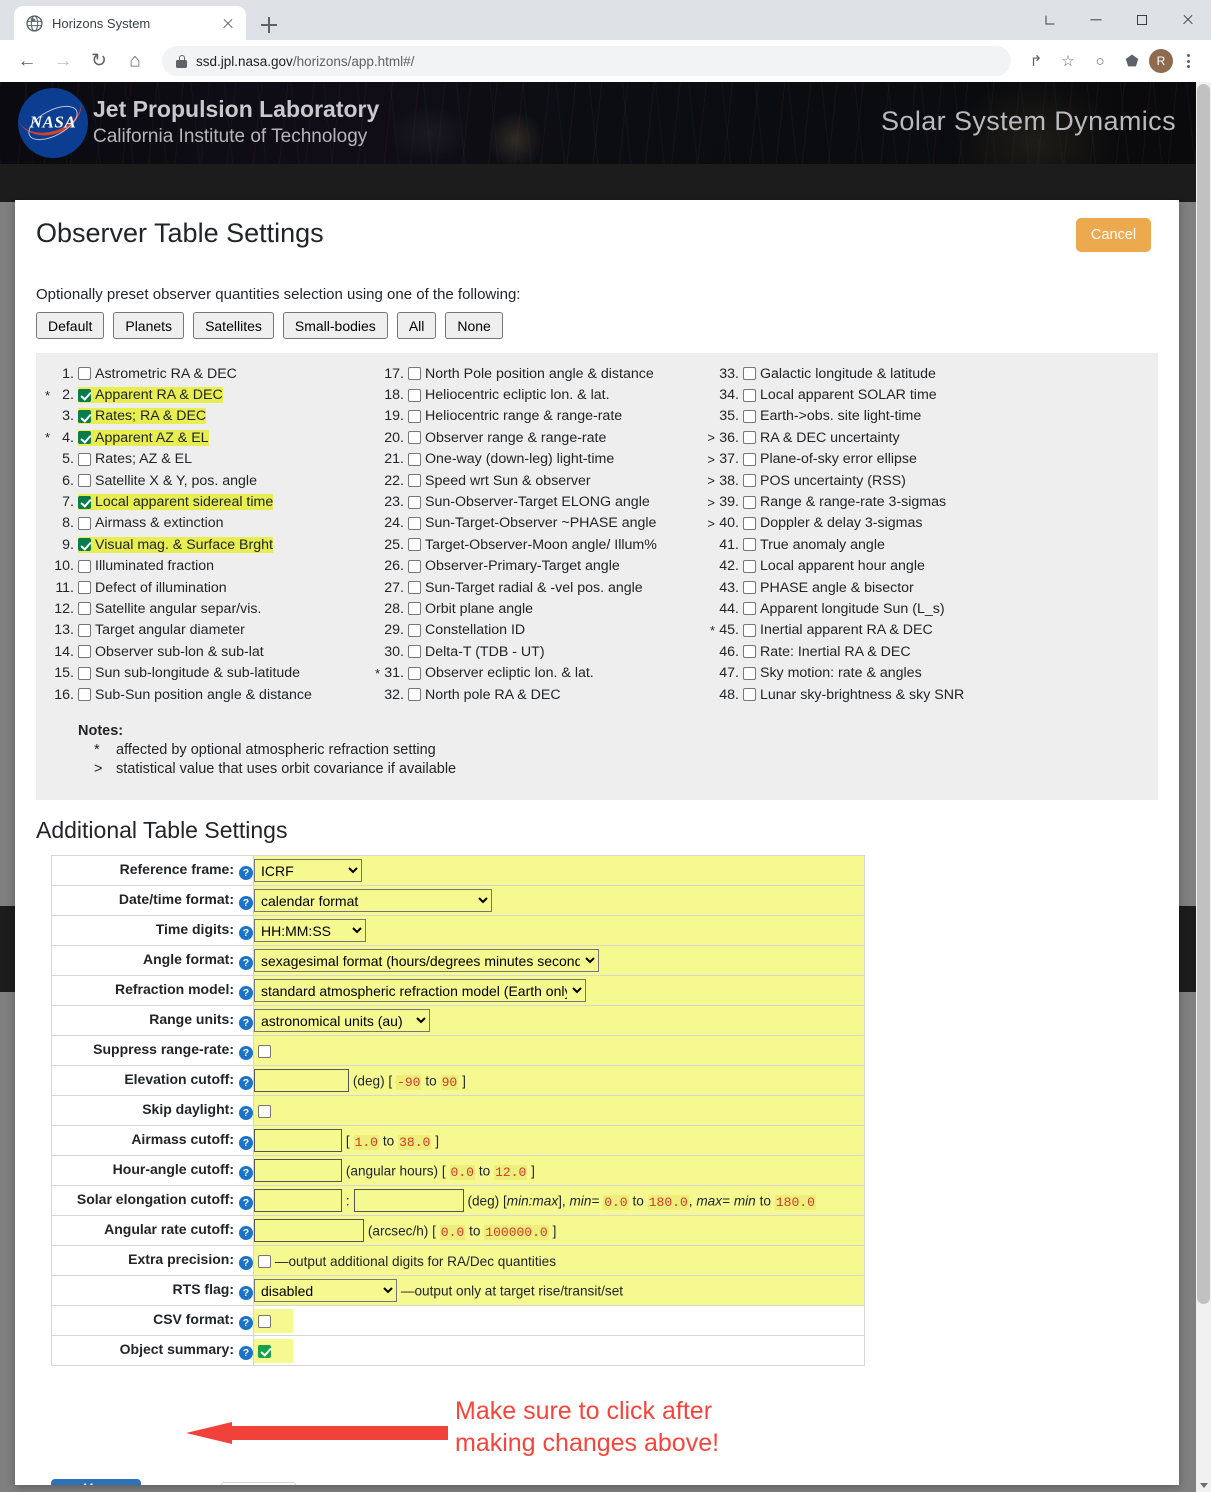 Image resolution: width=1211 pixels, height=1492 pixels. I want to click on extra-precision-checkbox, so click(264, 1261).